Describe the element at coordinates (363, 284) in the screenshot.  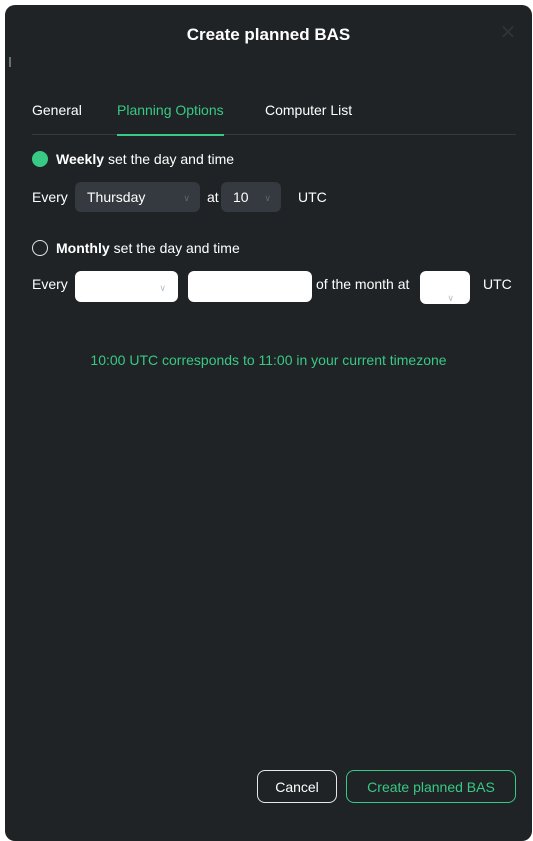
I see `monthly-of-month-label: of the month at` at that location.